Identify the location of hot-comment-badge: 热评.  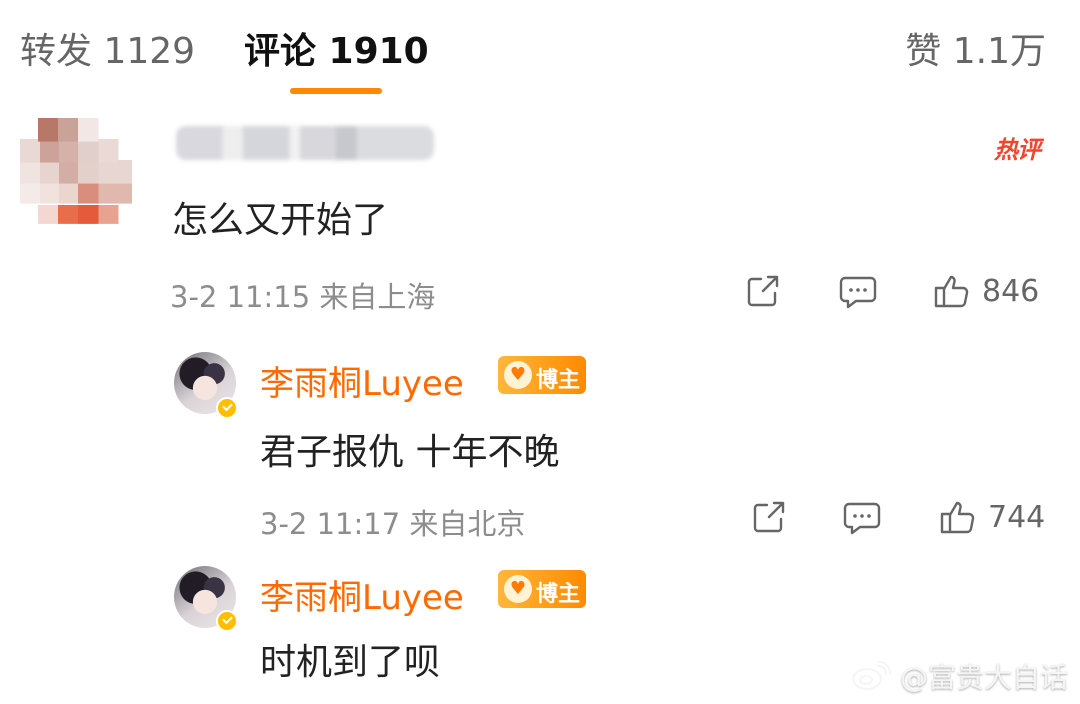
(1017, 150).